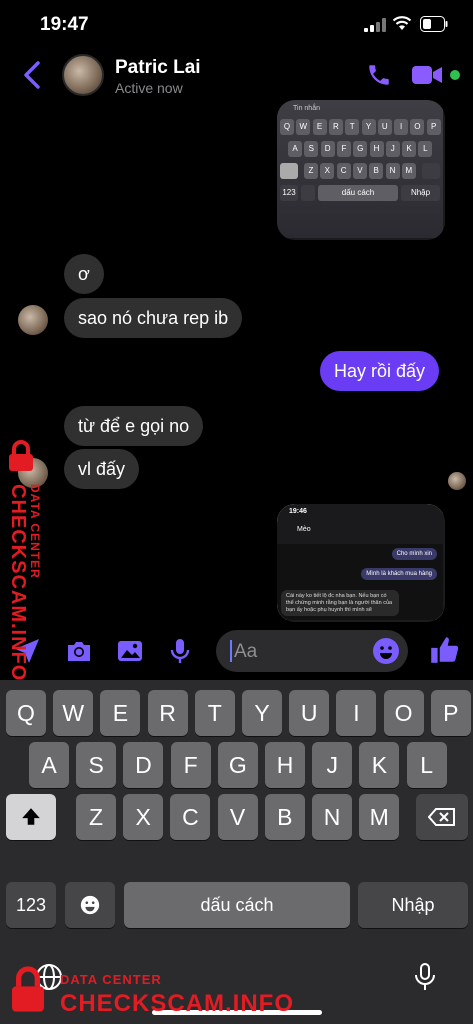 This screenshot has height=1024, width=473. What do you see at coordinates (379, 817) in the screenshot?
I see `key-m: M` at bounding box center [379, 817].